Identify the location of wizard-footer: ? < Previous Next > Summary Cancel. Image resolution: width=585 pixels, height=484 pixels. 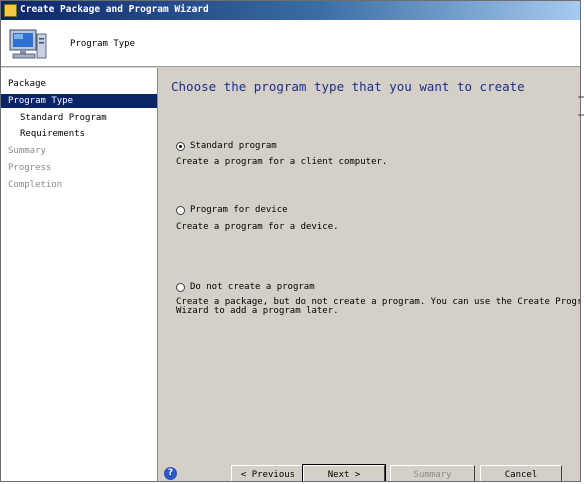
(369, 472).